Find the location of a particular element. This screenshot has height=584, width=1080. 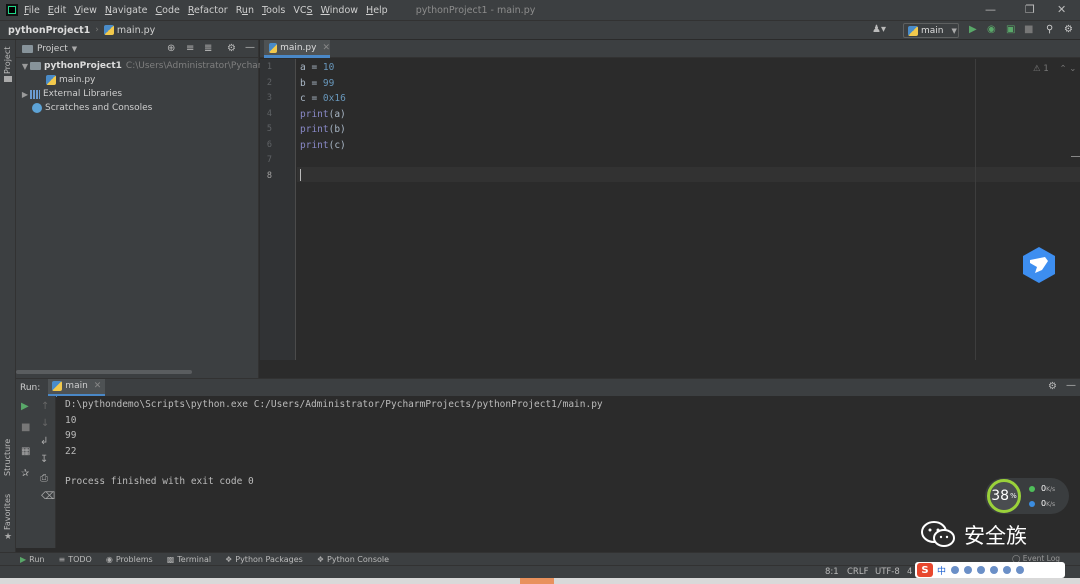

code-args: (b) is located at coordinates (337, 129).